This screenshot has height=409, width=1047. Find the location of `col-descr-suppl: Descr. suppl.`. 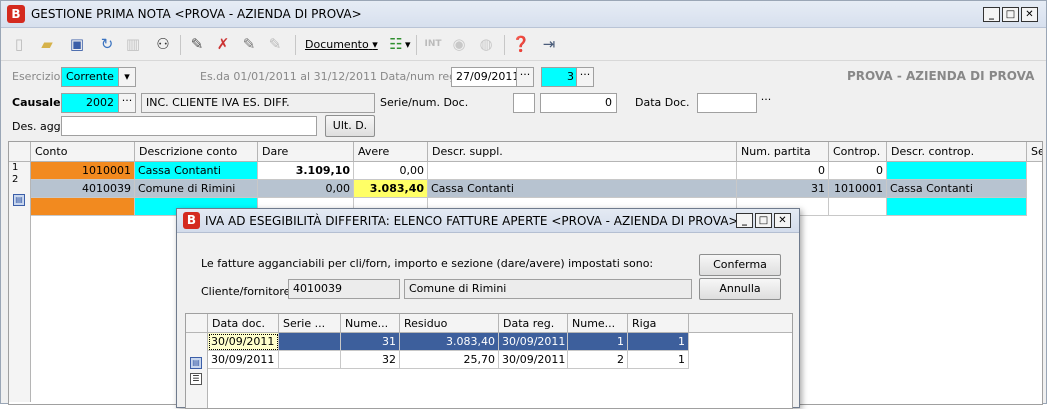

col-descr-suppl: Descr. suppl. is located at coordinates (582, 152).